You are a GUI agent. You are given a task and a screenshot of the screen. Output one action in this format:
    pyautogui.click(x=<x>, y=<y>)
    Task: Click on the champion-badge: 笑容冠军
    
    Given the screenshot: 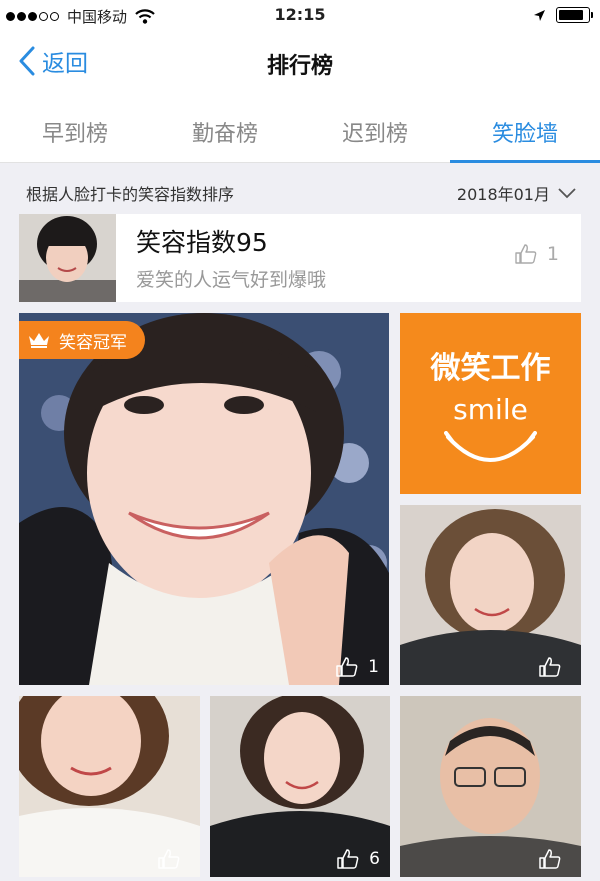 What is the action you would take?
    pyautogui.click(x=82, y=340)
    